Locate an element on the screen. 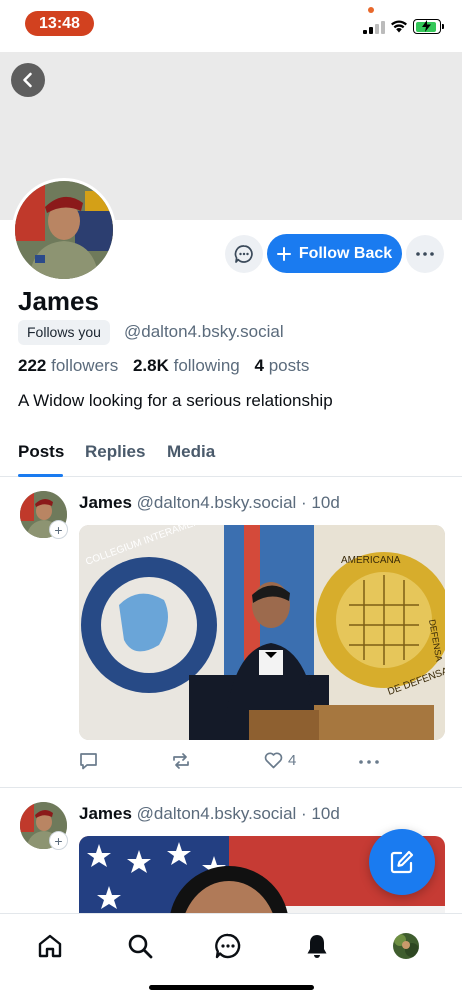 This screenshot has width=462, height=1000. following-label: following is located at coordinates (206, 365).